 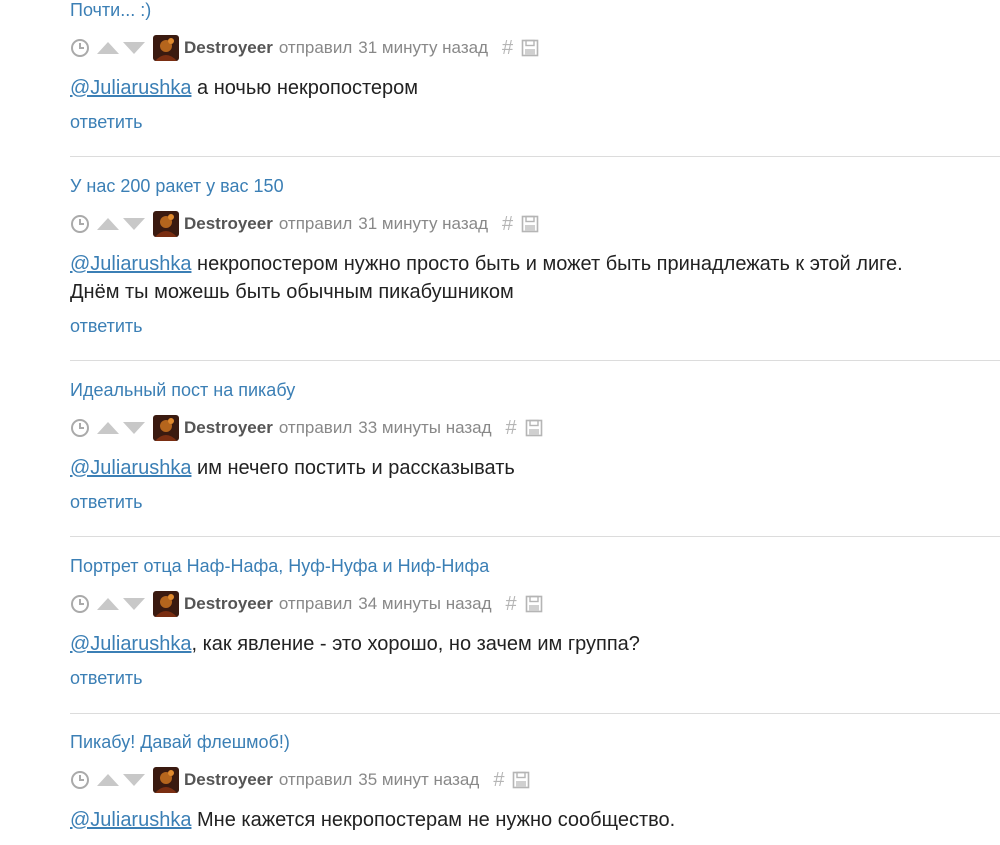 I want to click on post-title-link: Пикабу! Давай флешмоб!), so click(x=180, y=742).